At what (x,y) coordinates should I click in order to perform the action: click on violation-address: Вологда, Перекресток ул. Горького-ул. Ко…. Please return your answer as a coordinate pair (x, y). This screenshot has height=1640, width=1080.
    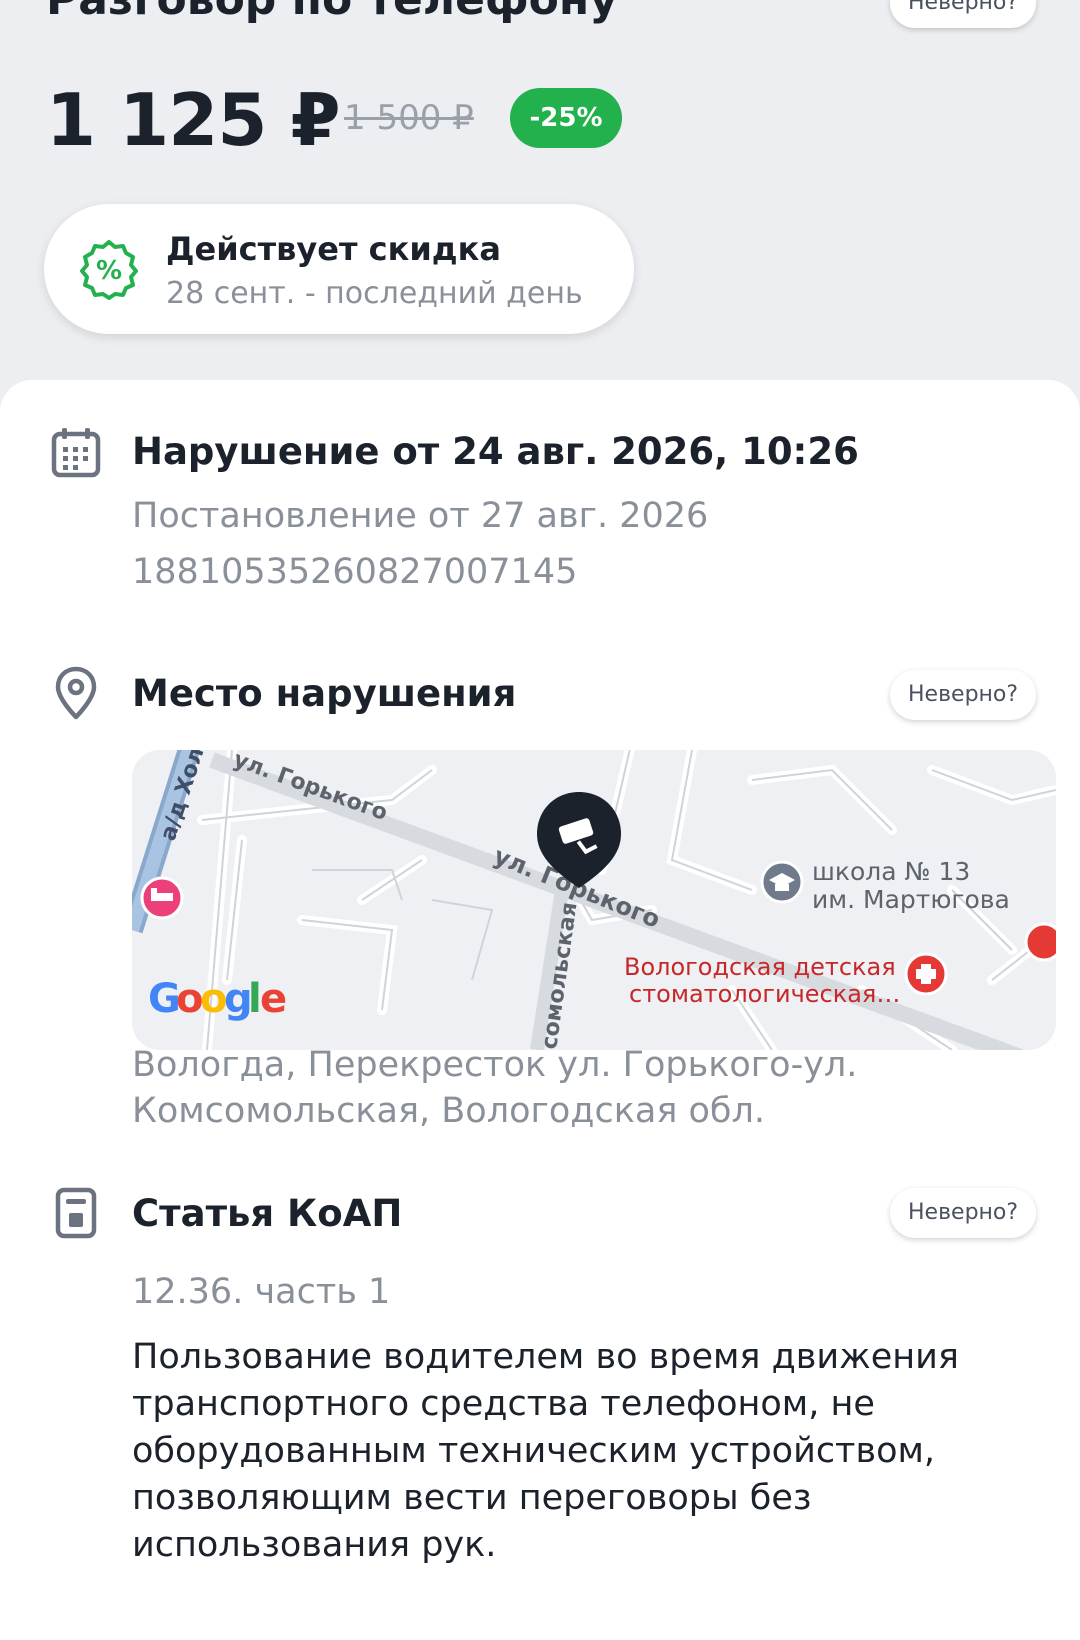
    Looking at the image, I should click on (495, 1088).